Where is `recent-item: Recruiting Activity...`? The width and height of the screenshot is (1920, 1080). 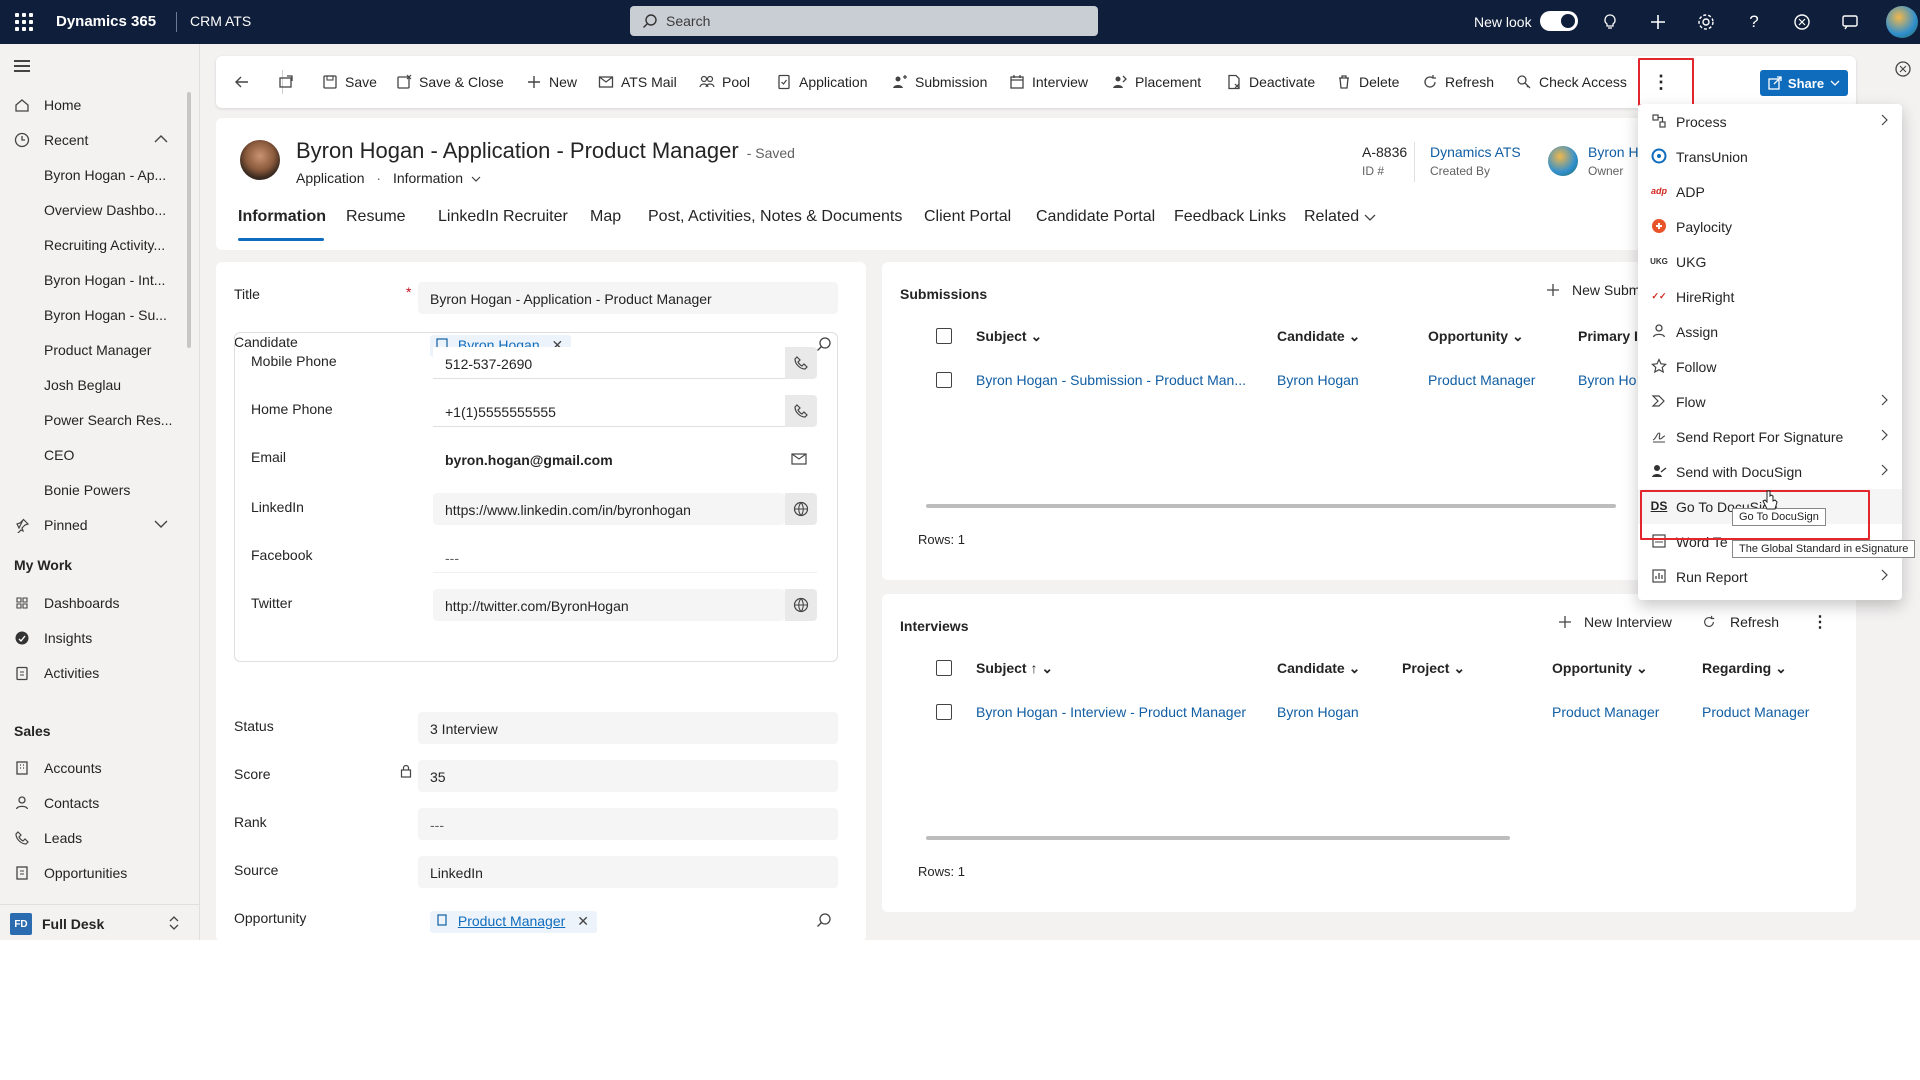 recent-item: Recruiting Activity... is located at coordinates (95, 245).